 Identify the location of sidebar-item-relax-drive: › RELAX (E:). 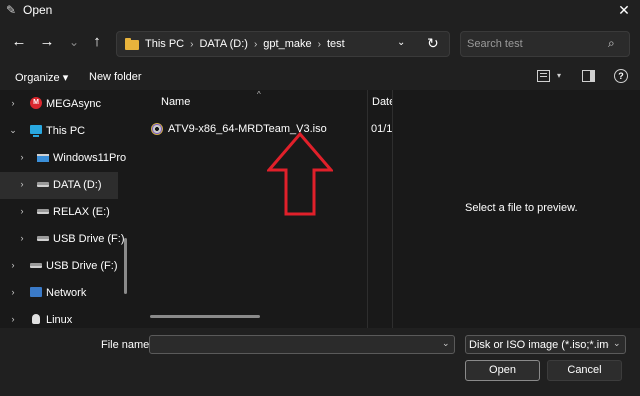
(59, 212).